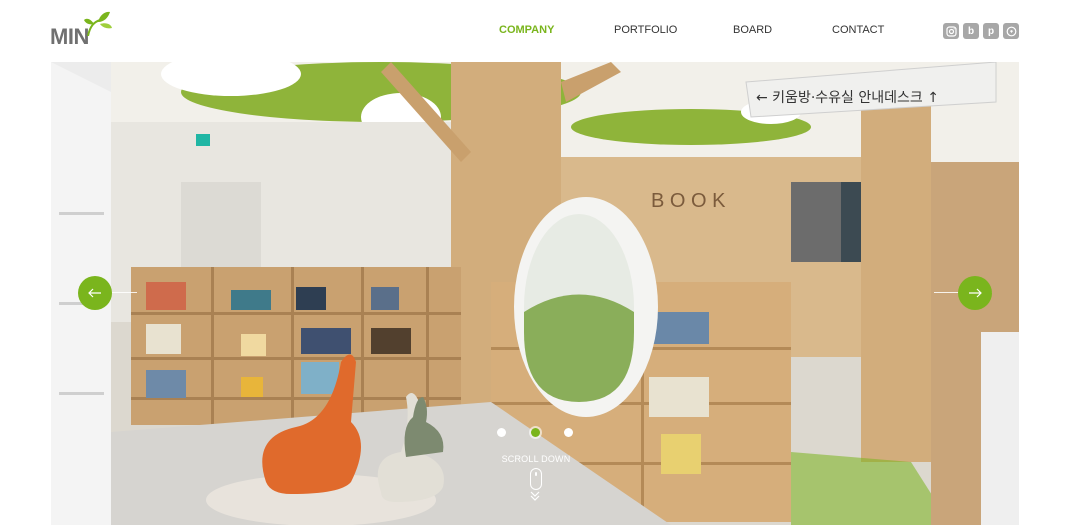 This screenshot has height=525, width=1070. I want to click on prev-button, so click(95, 293).